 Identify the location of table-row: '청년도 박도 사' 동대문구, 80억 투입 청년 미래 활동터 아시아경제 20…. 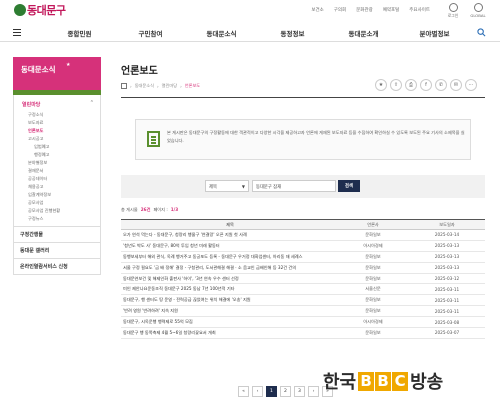
(303, 246).